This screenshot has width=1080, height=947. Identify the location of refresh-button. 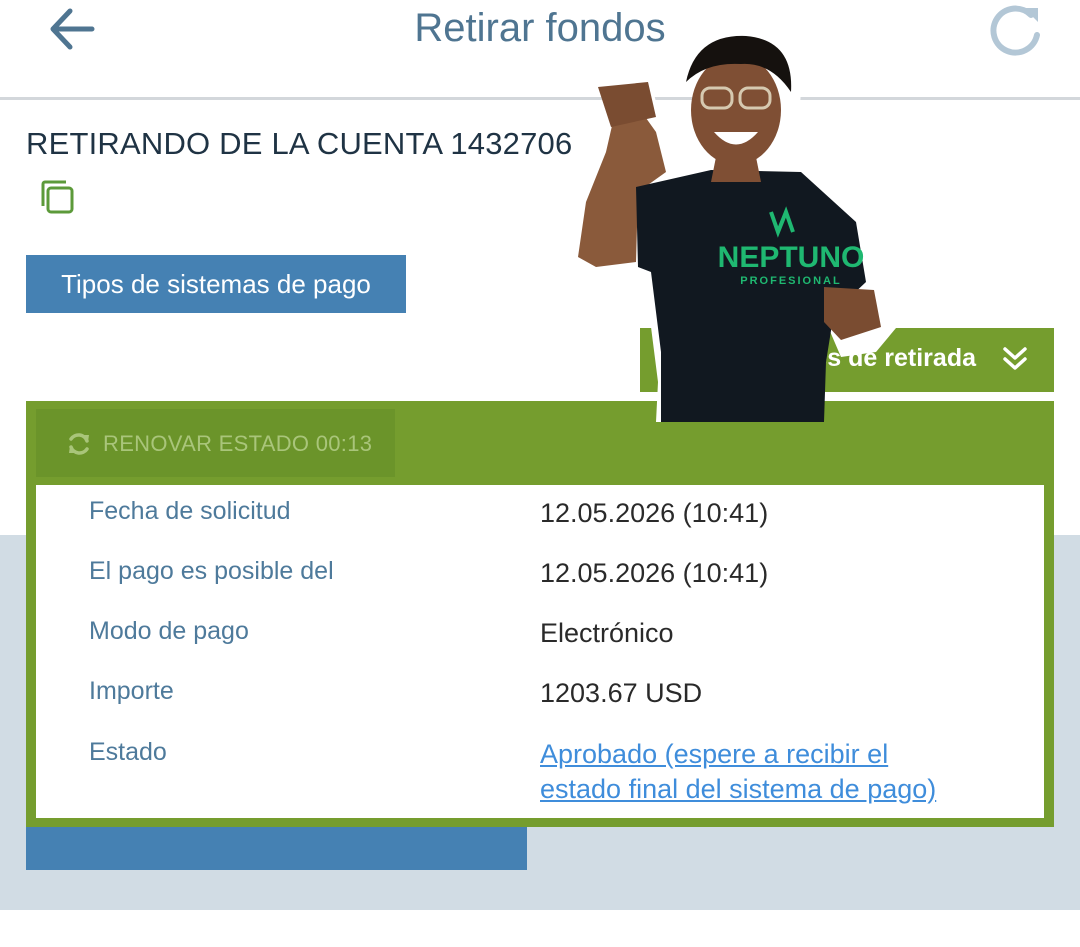
(1015, 29).